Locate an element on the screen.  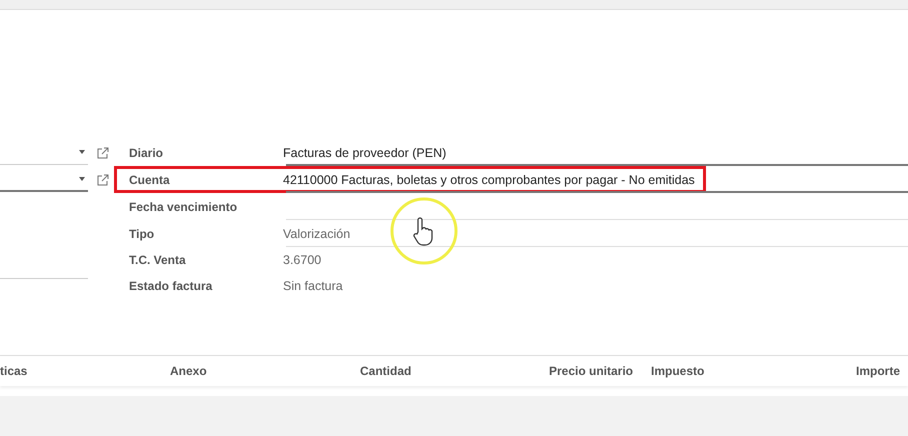
field-label: Fecha vencimiento is located at coordinates (183, 207).